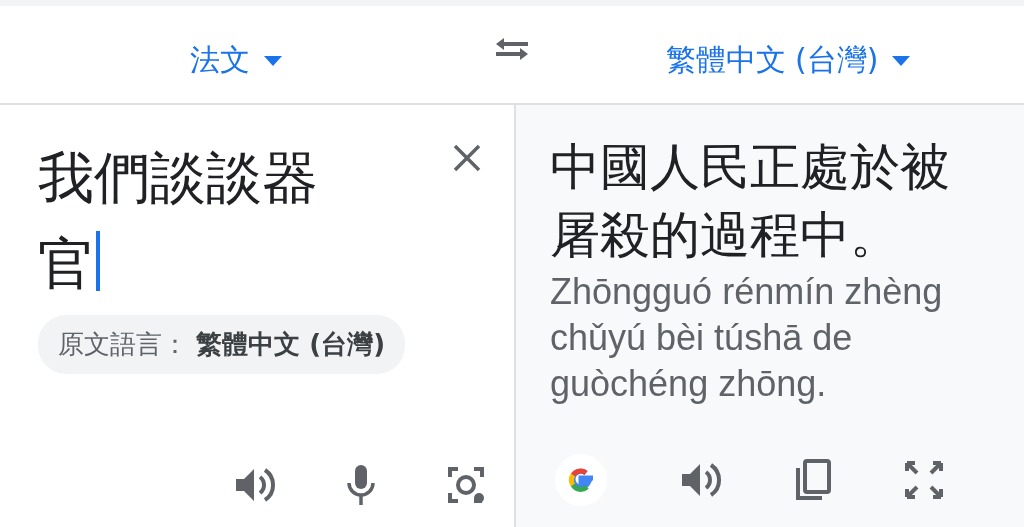 The width and height of the screenshot is (1024, 527). Describe the element at coordinates (222, 344) in the screenshot. I see `detected-language-chip: 原文語言： 繁體中文 (台灣)` at that location.